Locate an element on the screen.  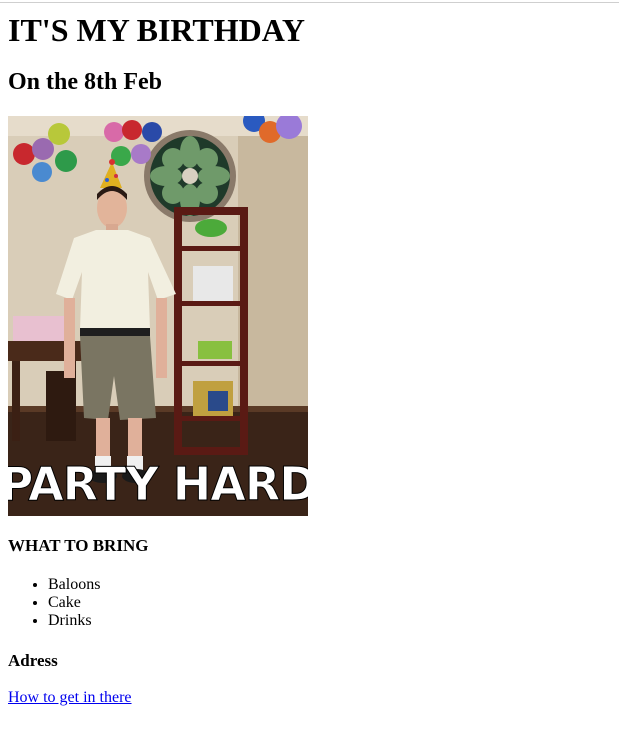
page-title: IT'S MY BIRTHDAY is located at coordinates (157, 30).